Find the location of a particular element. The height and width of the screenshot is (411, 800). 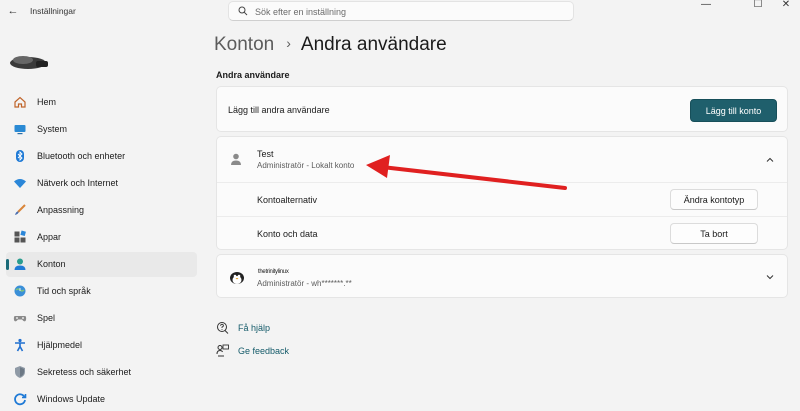

back-arrow-icon: ← is located at coordinates (13, 11).